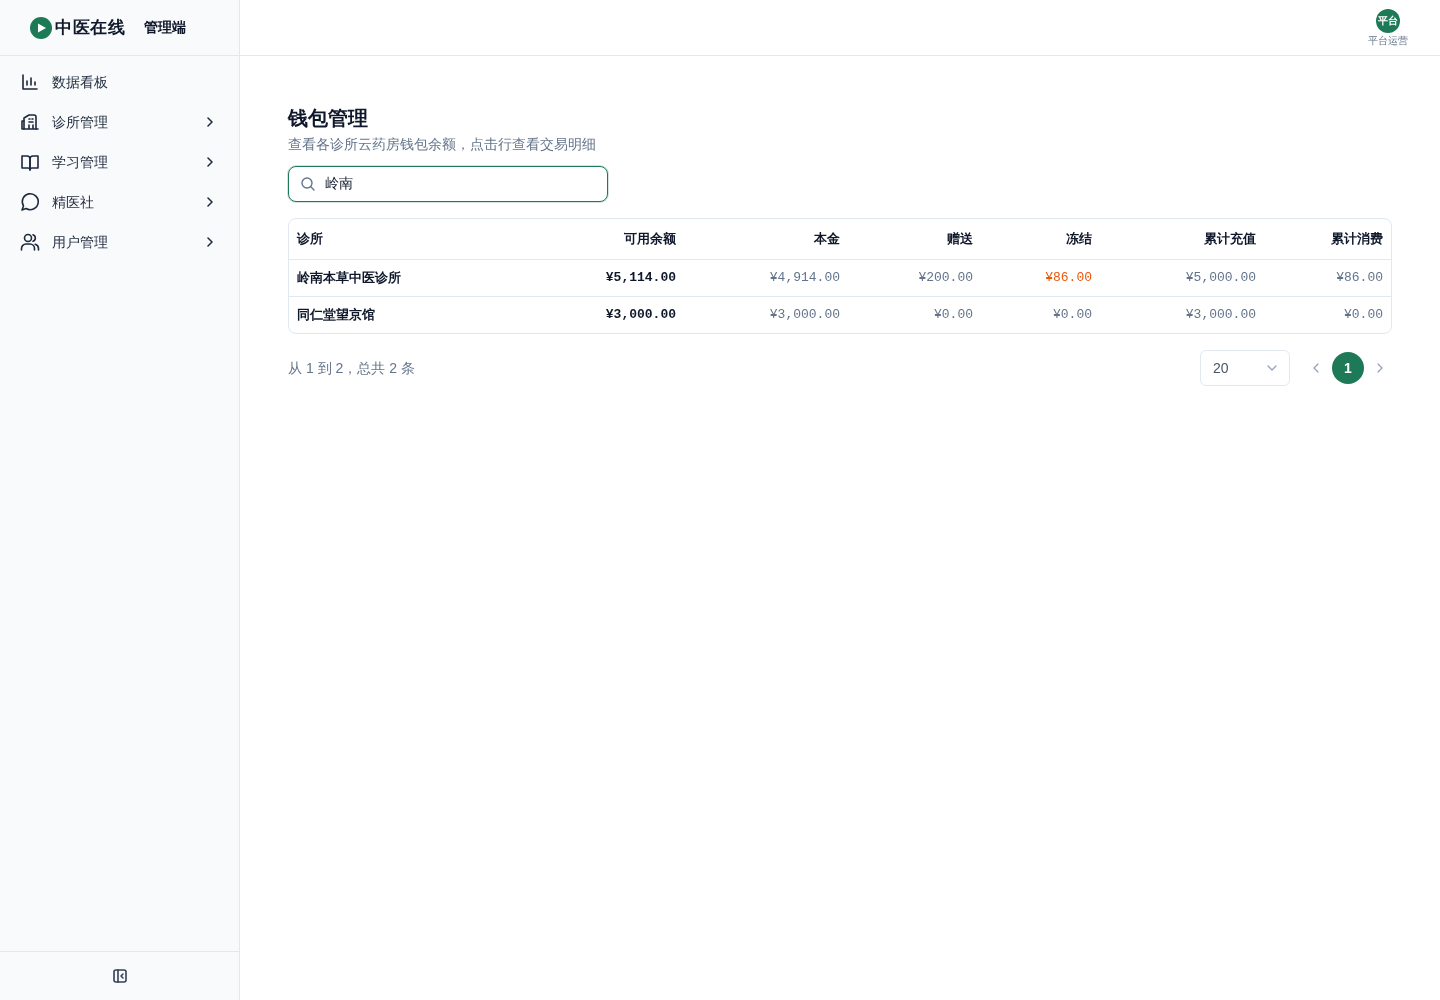  What do you see at coordinates (914, 277) in the screenshot?
I see `amount-cell: ¥200.00` at bounding box center [914, 277].